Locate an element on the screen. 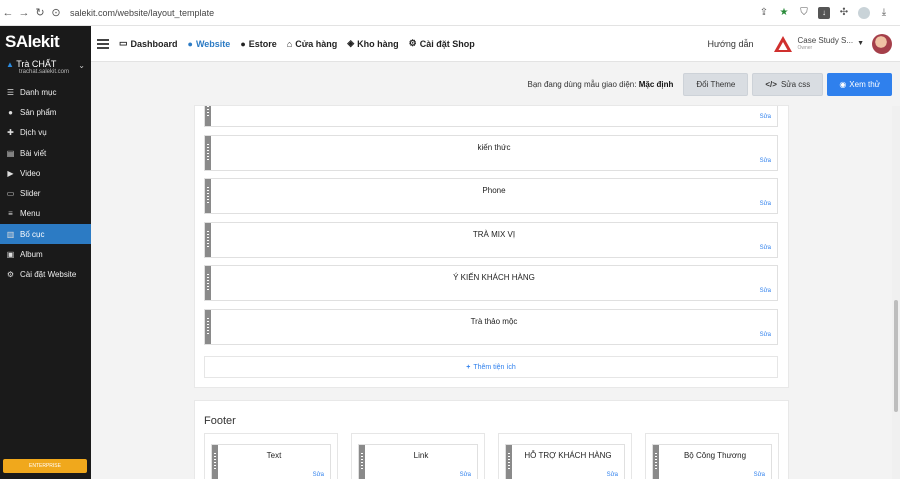 The width and height of the screenshot is (900, 479). sidebar-item-label: Bài viết is located at coordinates (33, 153).